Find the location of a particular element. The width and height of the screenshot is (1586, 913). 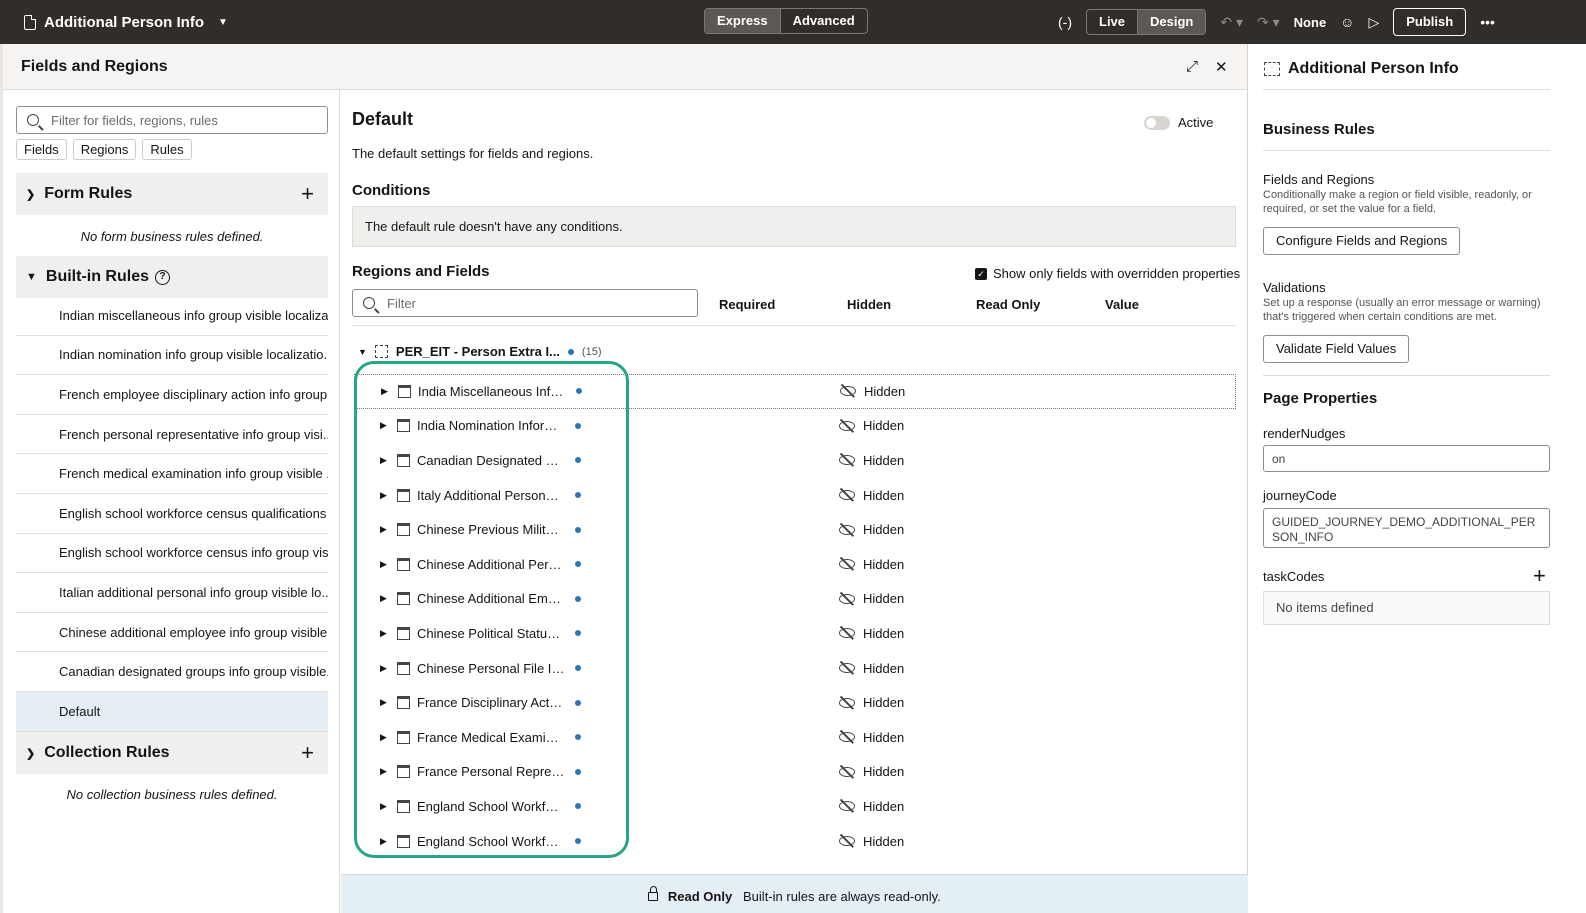

publish-button: Publish is located at coordinates (1430, 22).